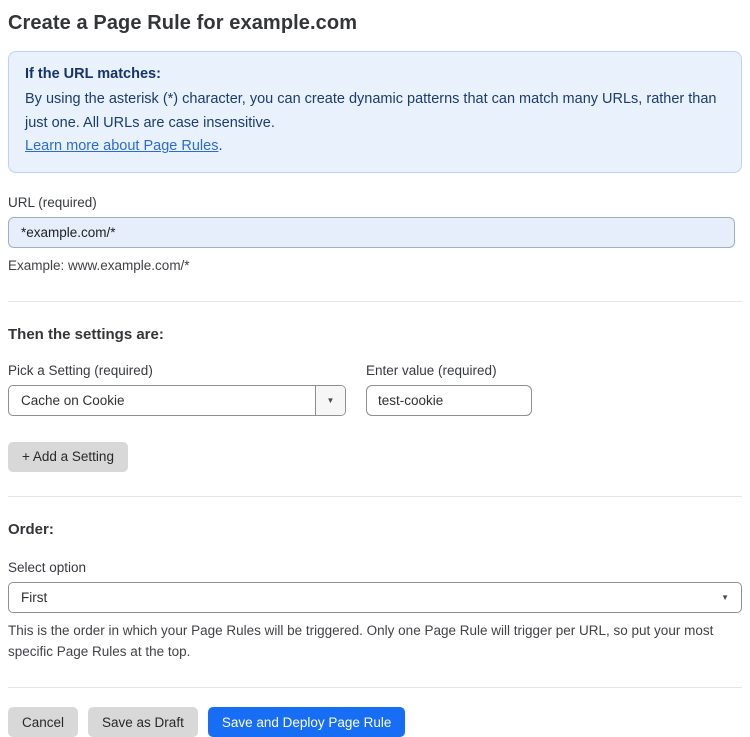 This screenshot has height=737, width=750. Describe the element at coordinates (68, 456) in the screenshot. I see `add-setting-button: + Add a Setting` at that location.